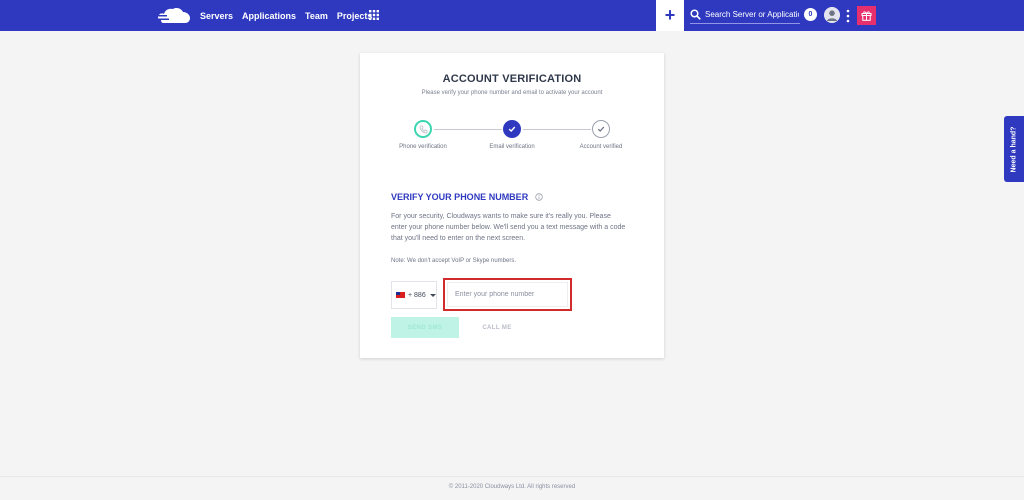 Image resolution: width=1024 pixels, height=500 pixels. I want to click on step-email-indicator, so click(512, 129).